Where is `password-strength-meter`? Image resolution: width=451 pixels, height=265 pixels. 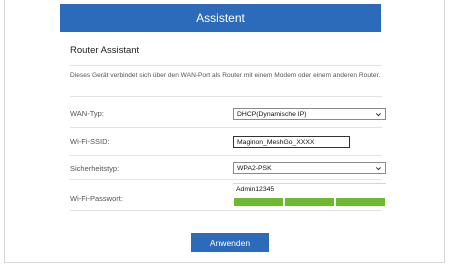
password-strength-meter is located at coordinates (309, 202).